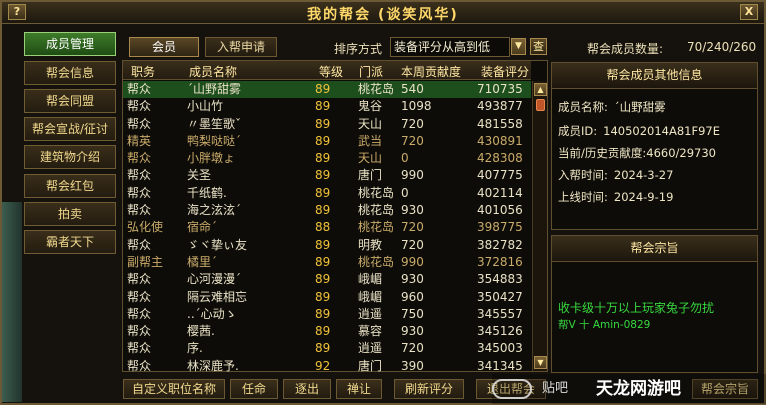 The image size is (766, 405). What do you see at coordinates (202, 261) in the screenshot?
I see `member-name: 橘里ˊ` at bounding box center [202, 261].